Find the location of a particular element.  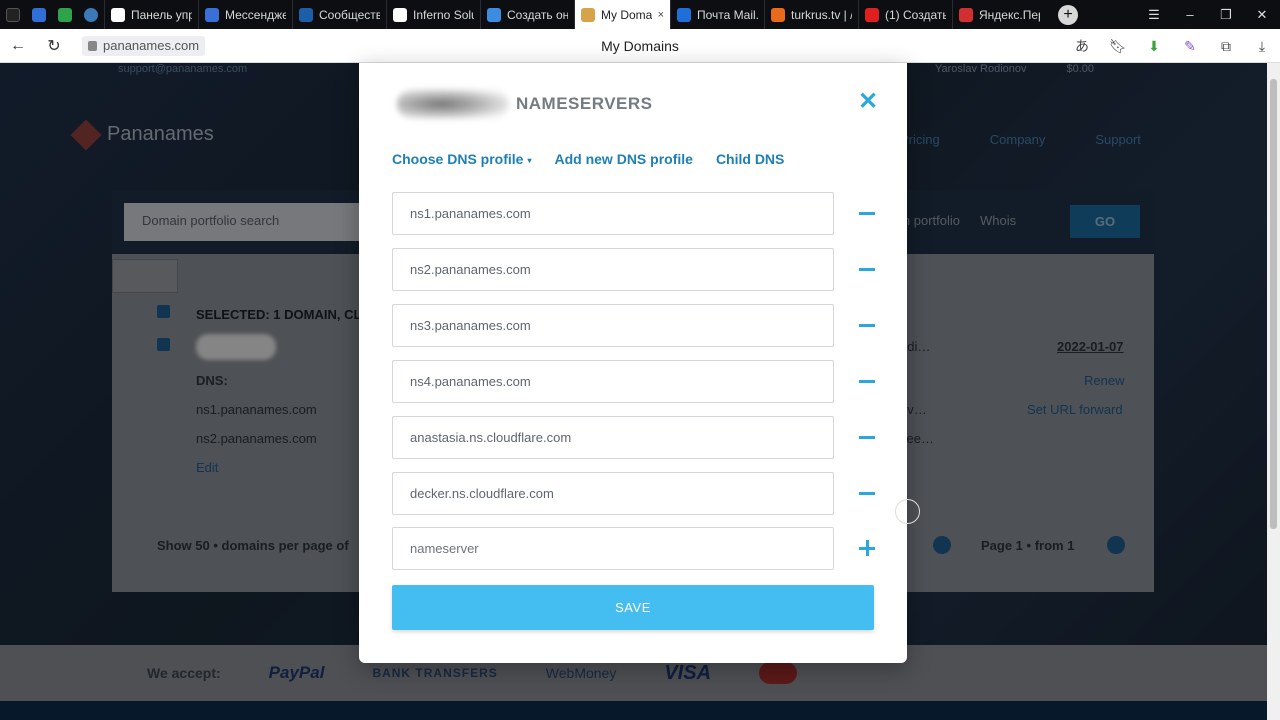

tab-label: (1) Создать is located at coordinates (915, 14).